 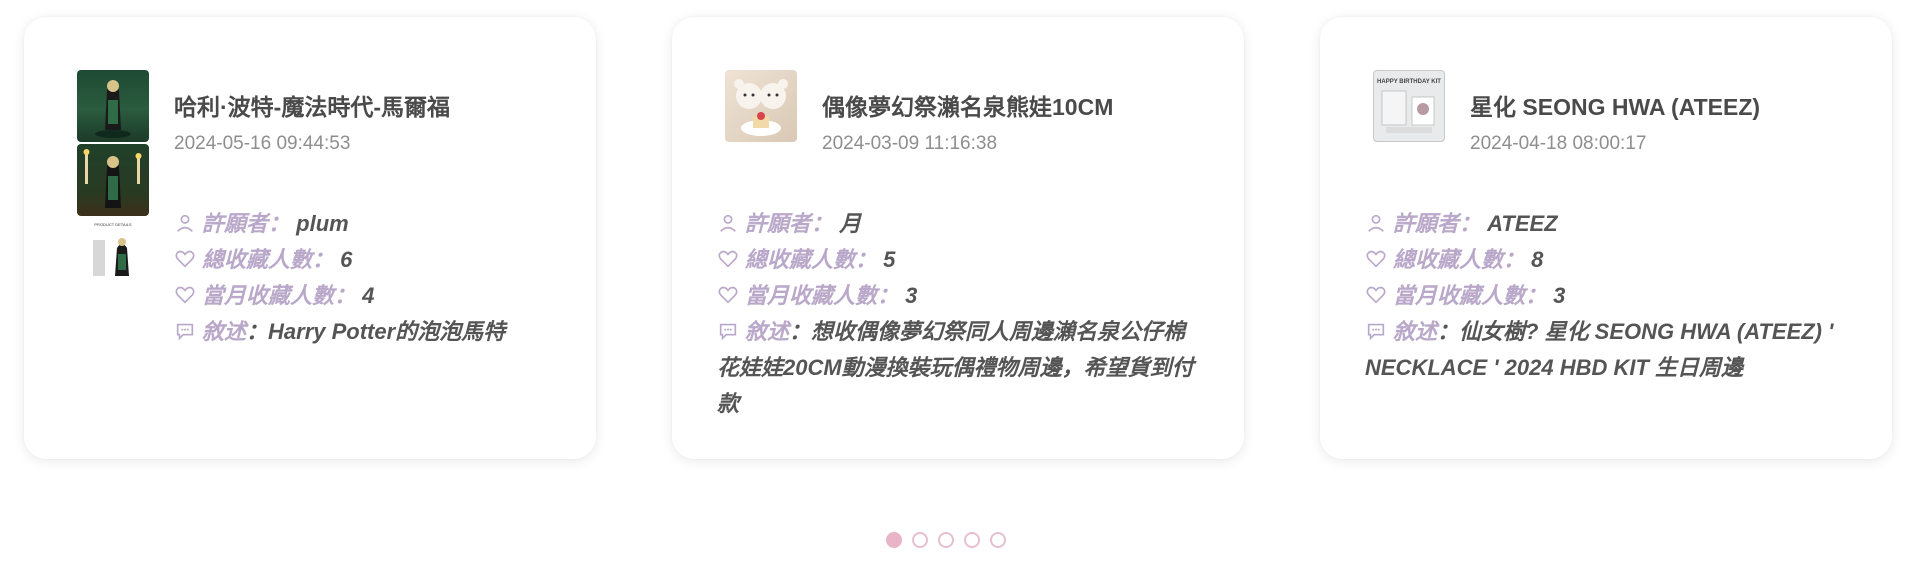 I want to click on description-row: 敘述：Harry Potter的泡泡馬特, so click(x=370, y=332).